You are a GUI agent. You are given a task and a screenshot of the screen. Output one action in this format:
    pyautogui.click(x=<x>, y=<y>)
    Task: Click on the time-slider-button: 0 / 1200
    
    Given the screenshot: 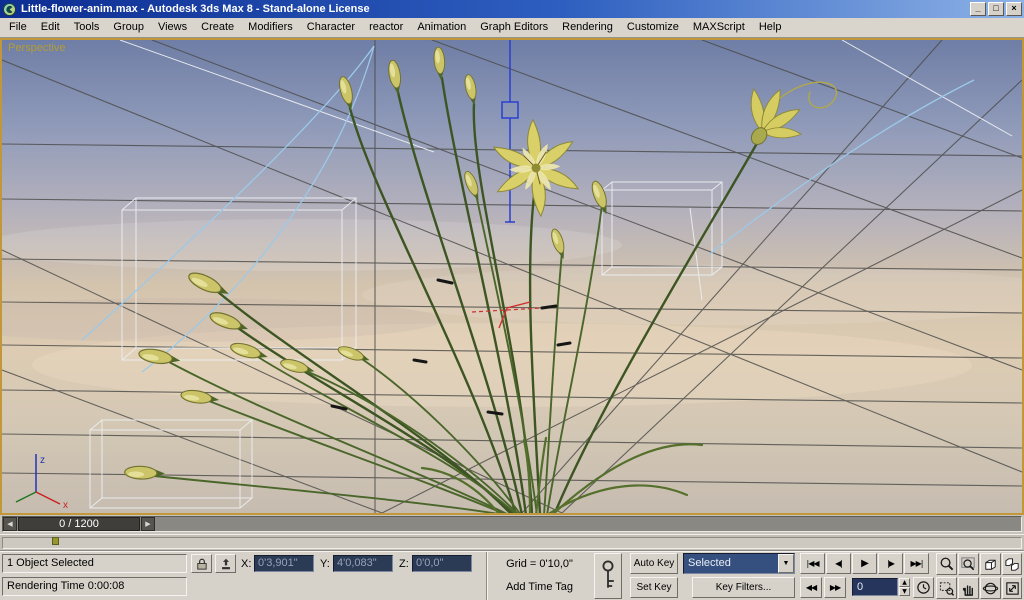 What is the action you would take?
    pyautogui.click(x=79, y=524)
    